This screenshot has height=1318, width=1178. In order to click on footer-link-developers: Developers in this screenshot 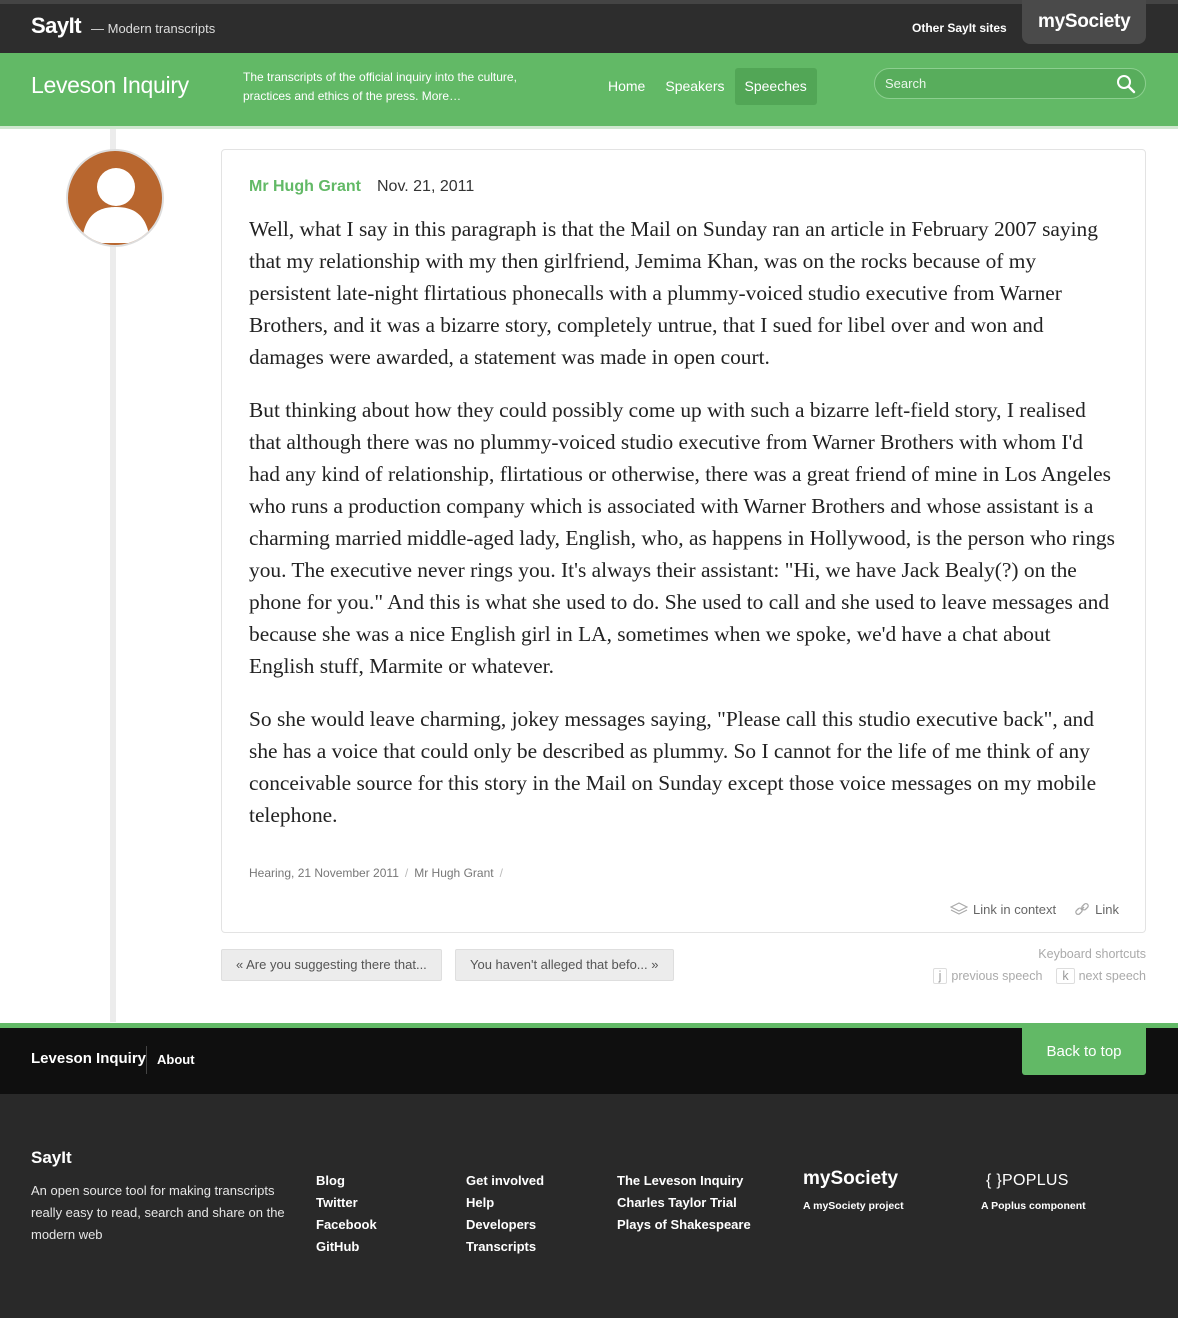, I will do `click(505, 1225)`.